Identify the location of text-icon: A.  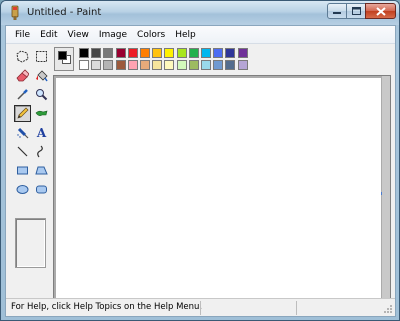
(41, 132).